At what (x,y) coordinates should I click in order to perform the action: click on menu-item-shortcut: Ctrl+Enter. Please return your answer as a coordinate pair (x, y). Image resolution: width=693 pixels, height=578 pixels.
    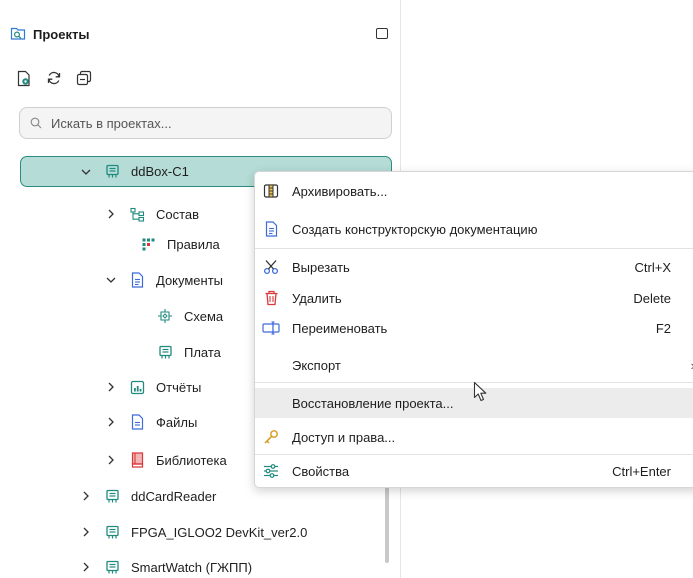
    Looking at the image, I should click on (641, 471).